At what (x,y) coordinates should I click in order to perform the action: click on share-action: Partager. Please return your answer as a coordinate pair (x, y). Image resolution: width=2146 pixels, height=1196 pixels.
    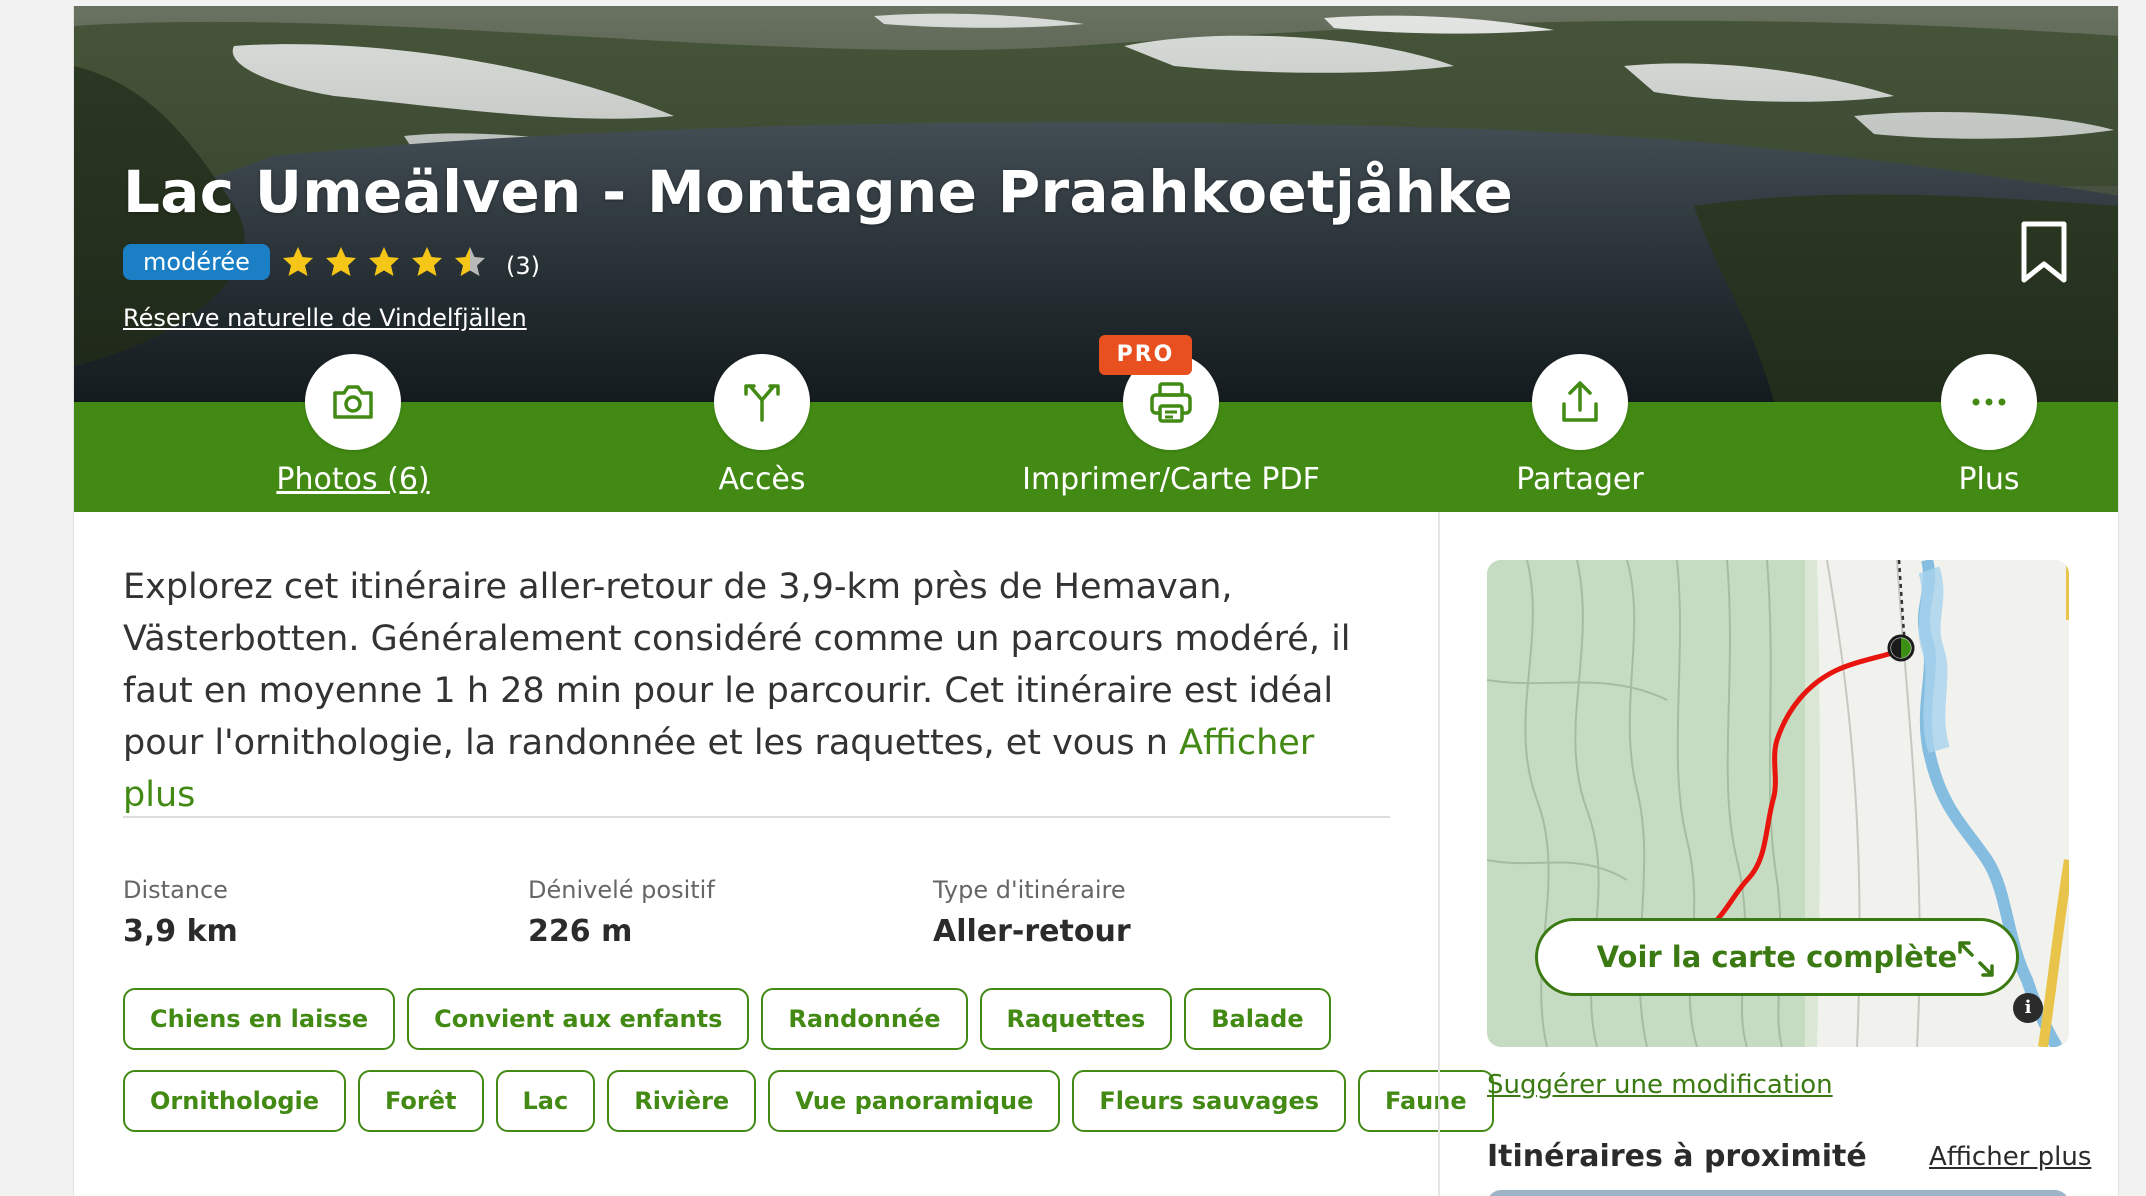
    Looking at the image, I should click on (1580, 425).